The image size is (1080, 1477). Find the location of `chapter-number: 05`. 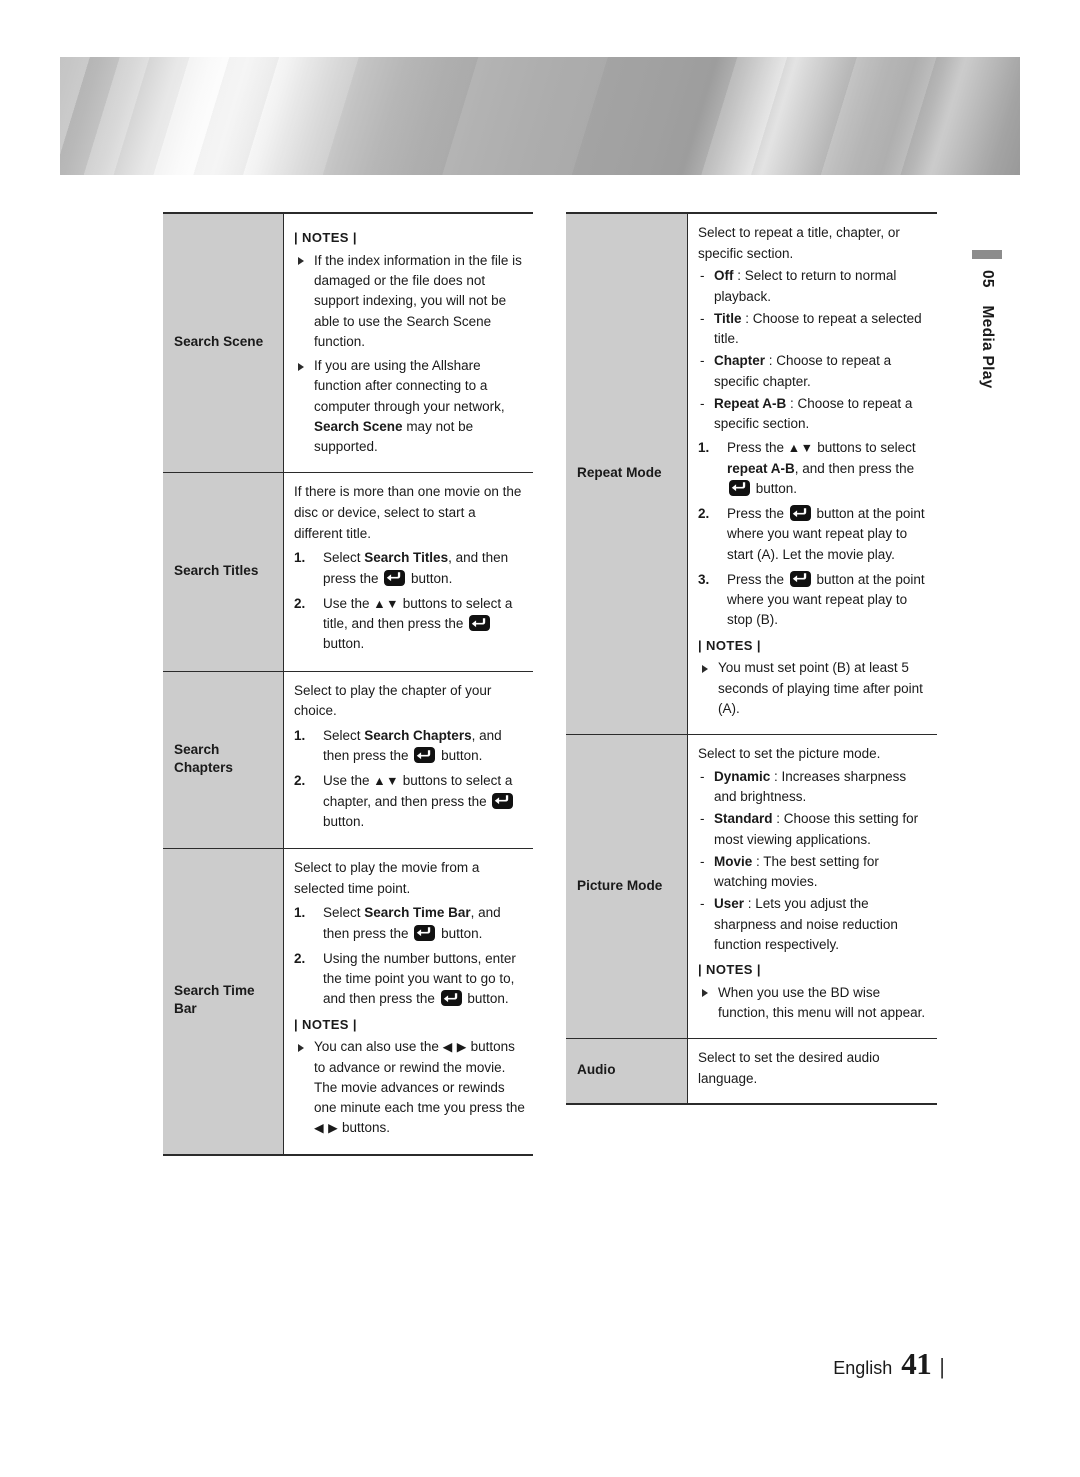

chapter-number: 05 is located at coordinates (987, 279).